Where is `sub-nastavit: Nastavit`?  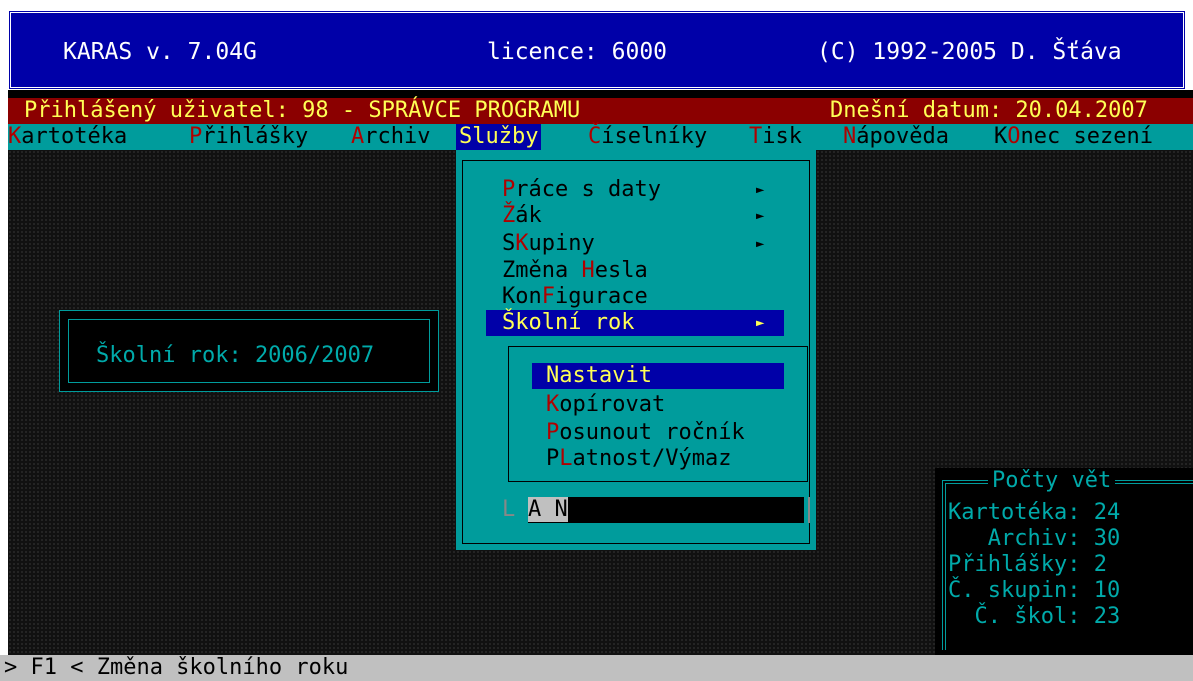
sub-nastavit: Nastavit is located at coordinates (599, 376).